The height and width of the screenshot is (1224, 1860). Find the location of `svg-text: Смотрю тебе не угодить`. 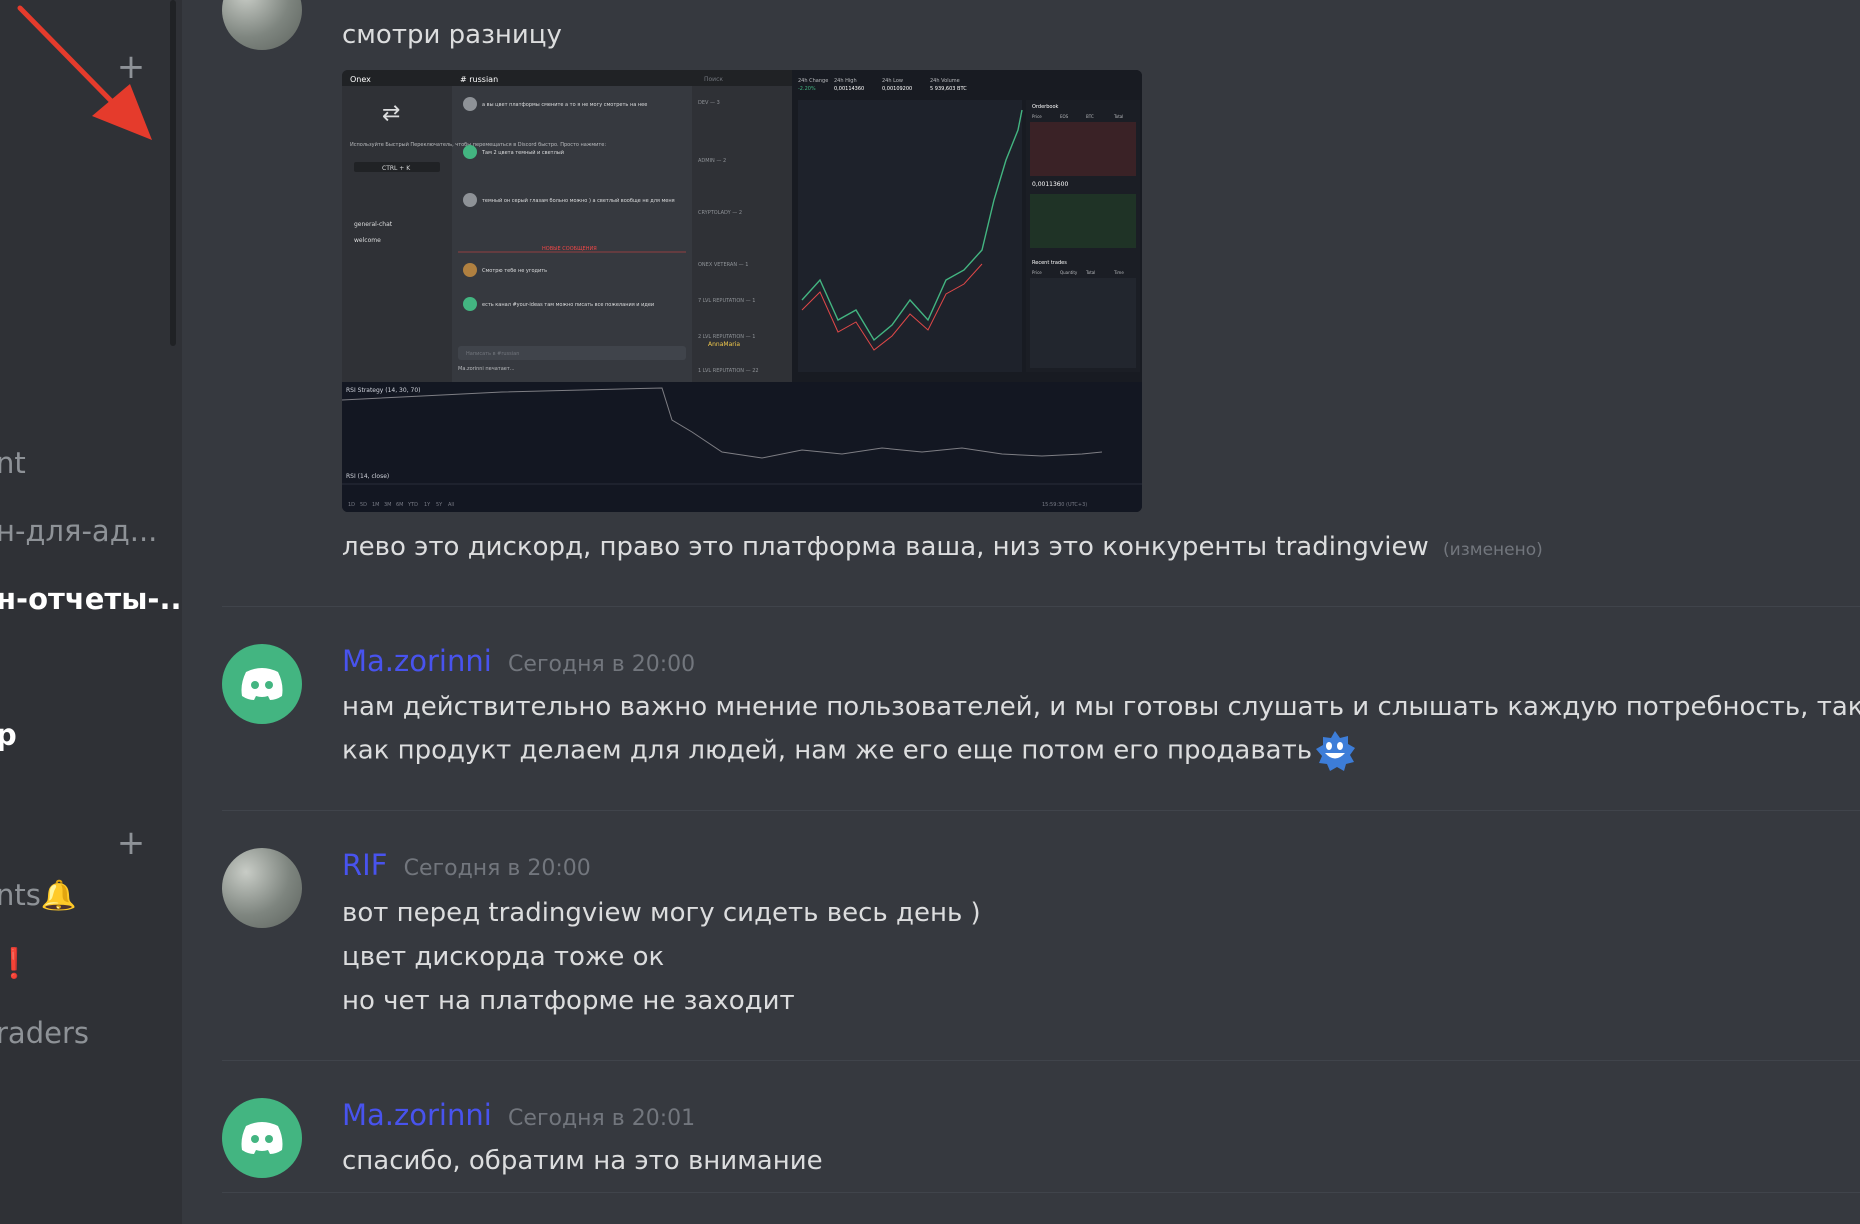

svg-text: Смотрю тебе не угодить is located at coordinates (514, 271).